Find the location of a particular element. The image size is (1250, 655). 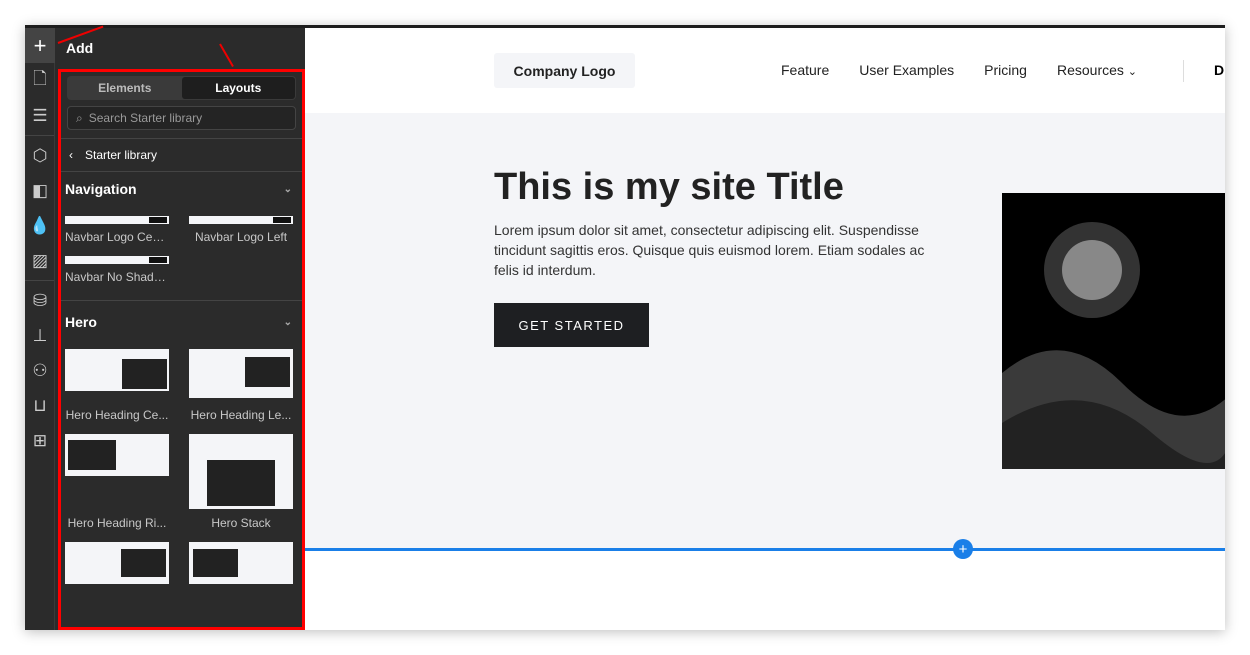

navigator-icon: ☰ is located at coordinates (40, 115).